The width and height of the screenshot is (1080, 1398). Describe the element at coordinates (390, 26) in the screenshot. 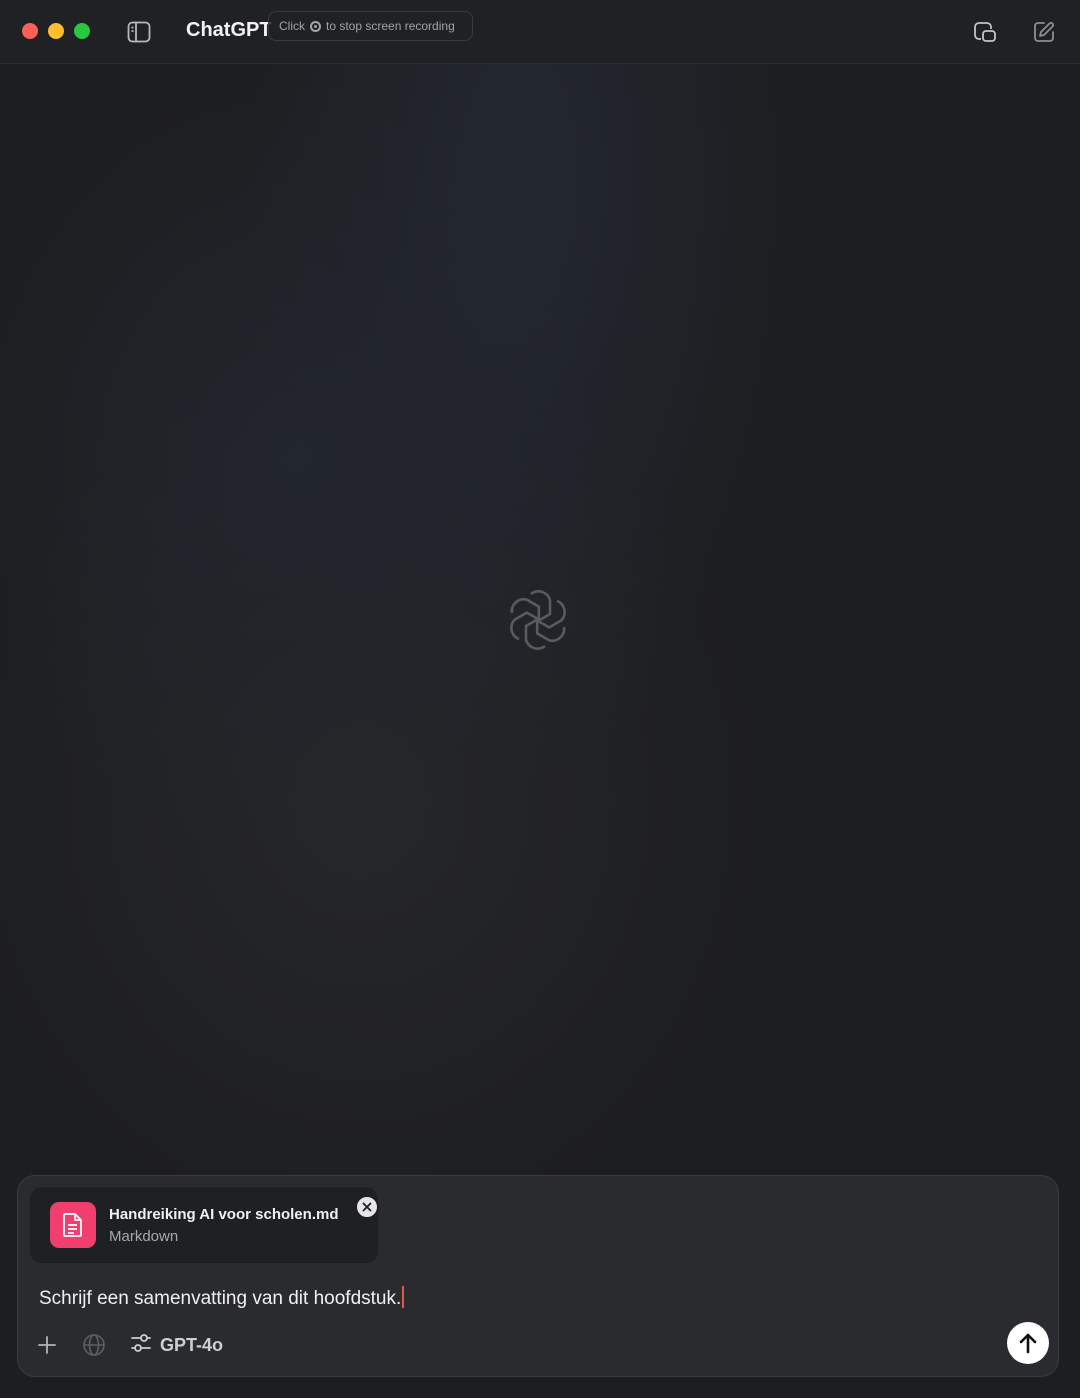

I see `recording-tip-suffix: to stop screen recording` at that location.